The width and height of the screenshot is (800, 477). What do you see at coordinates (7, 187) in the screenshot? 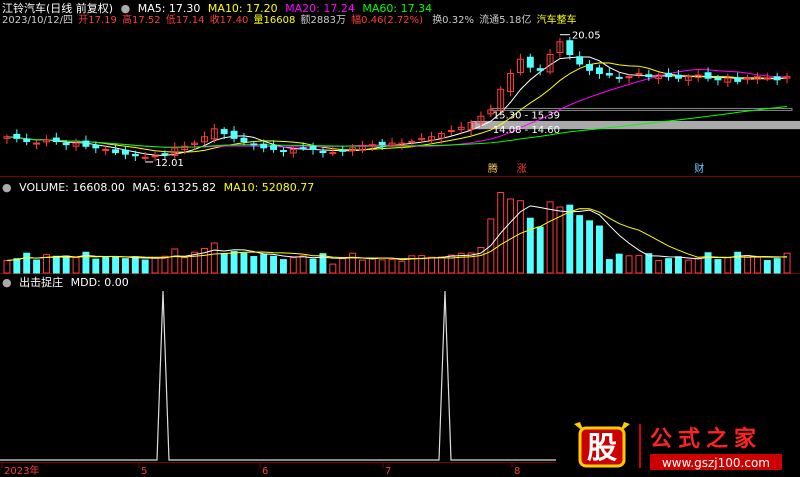
I see `volume-settings-icon: ●` at bounding box center [7, 187].